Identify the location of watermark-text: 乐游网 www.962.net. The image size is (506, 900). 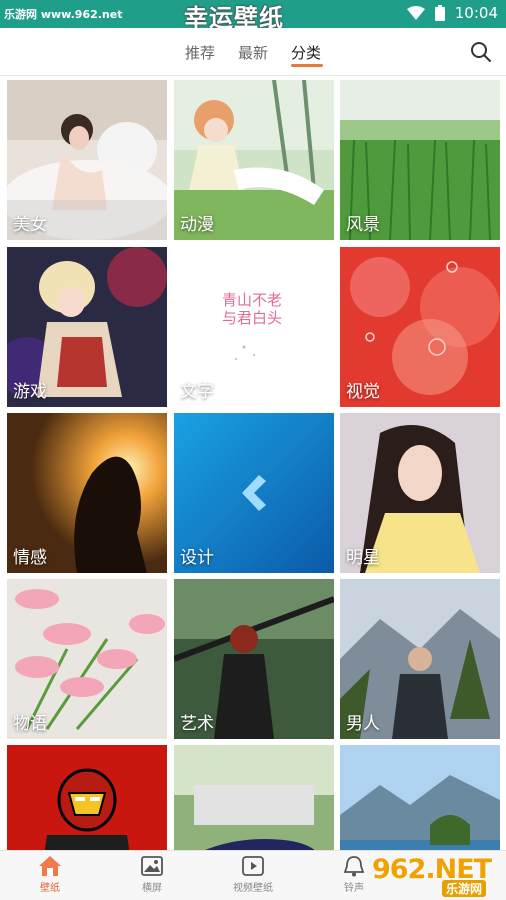
(63, 14).